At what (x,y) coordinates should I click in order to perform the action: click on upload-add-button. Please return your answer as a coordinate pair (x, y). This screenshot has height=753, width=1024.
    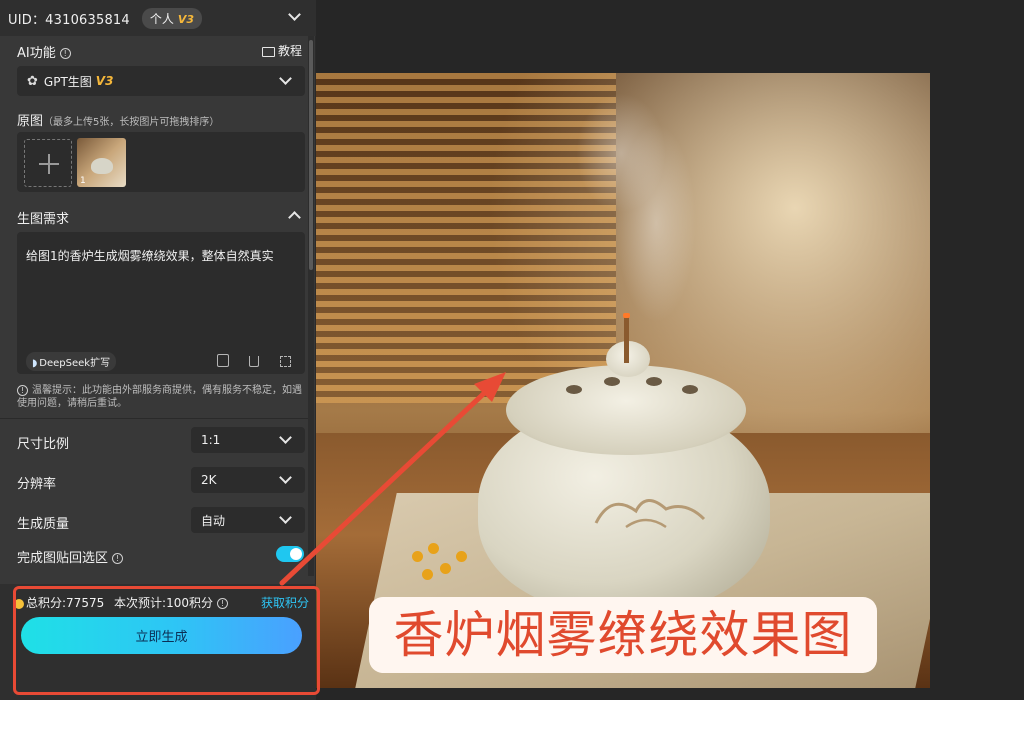
    Looking at the image, I should click on (48, 163).